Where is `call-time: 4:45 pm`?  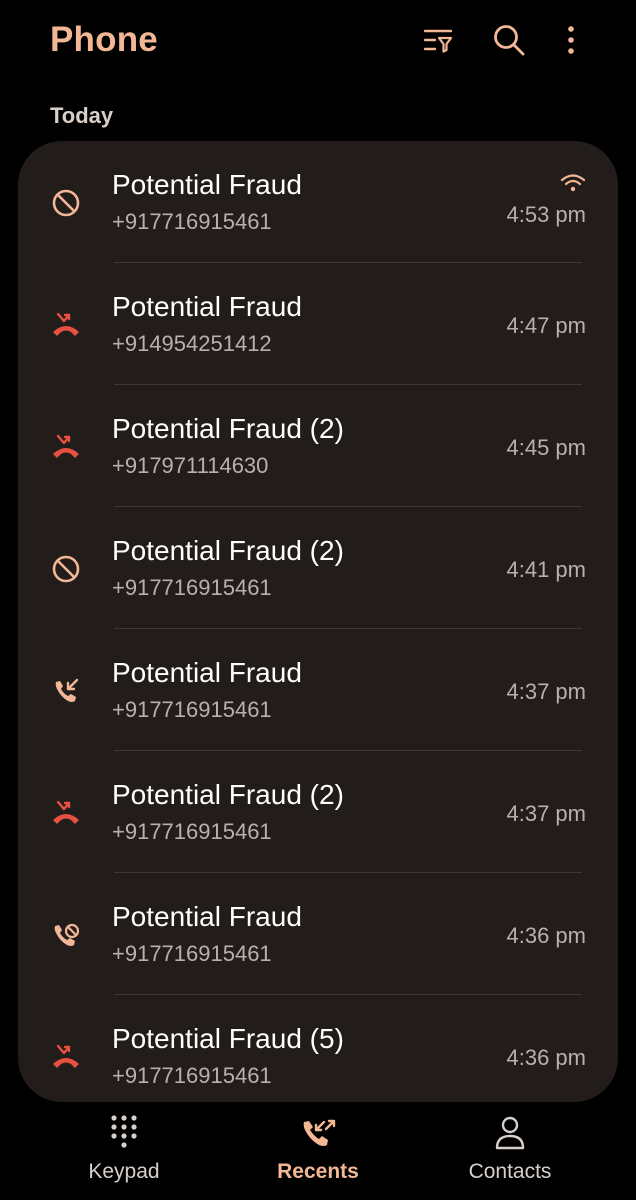
call-time: 4:45 pm is located at coordinates (546, 447).